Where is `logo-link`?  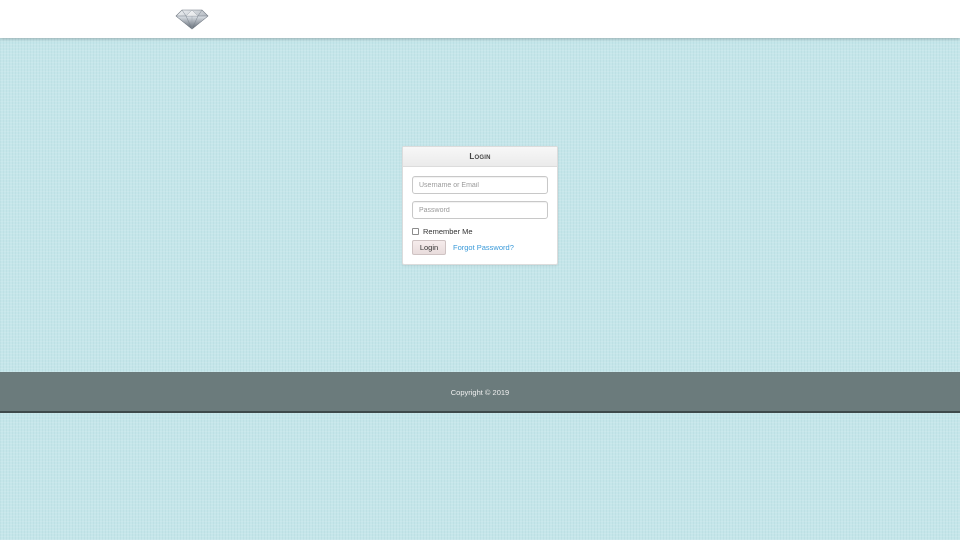 logo-link is located at coordinates (192, 19).